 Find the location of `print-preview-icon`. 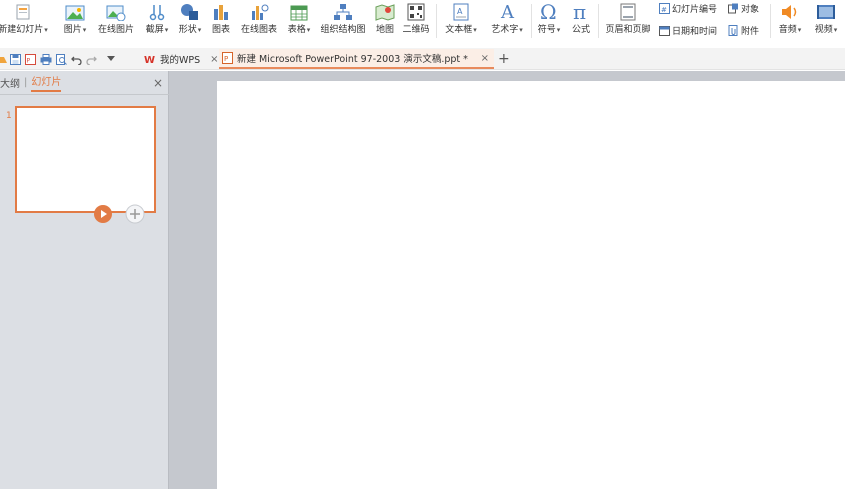

print-preview-icon is located at coordinates (61, 59).